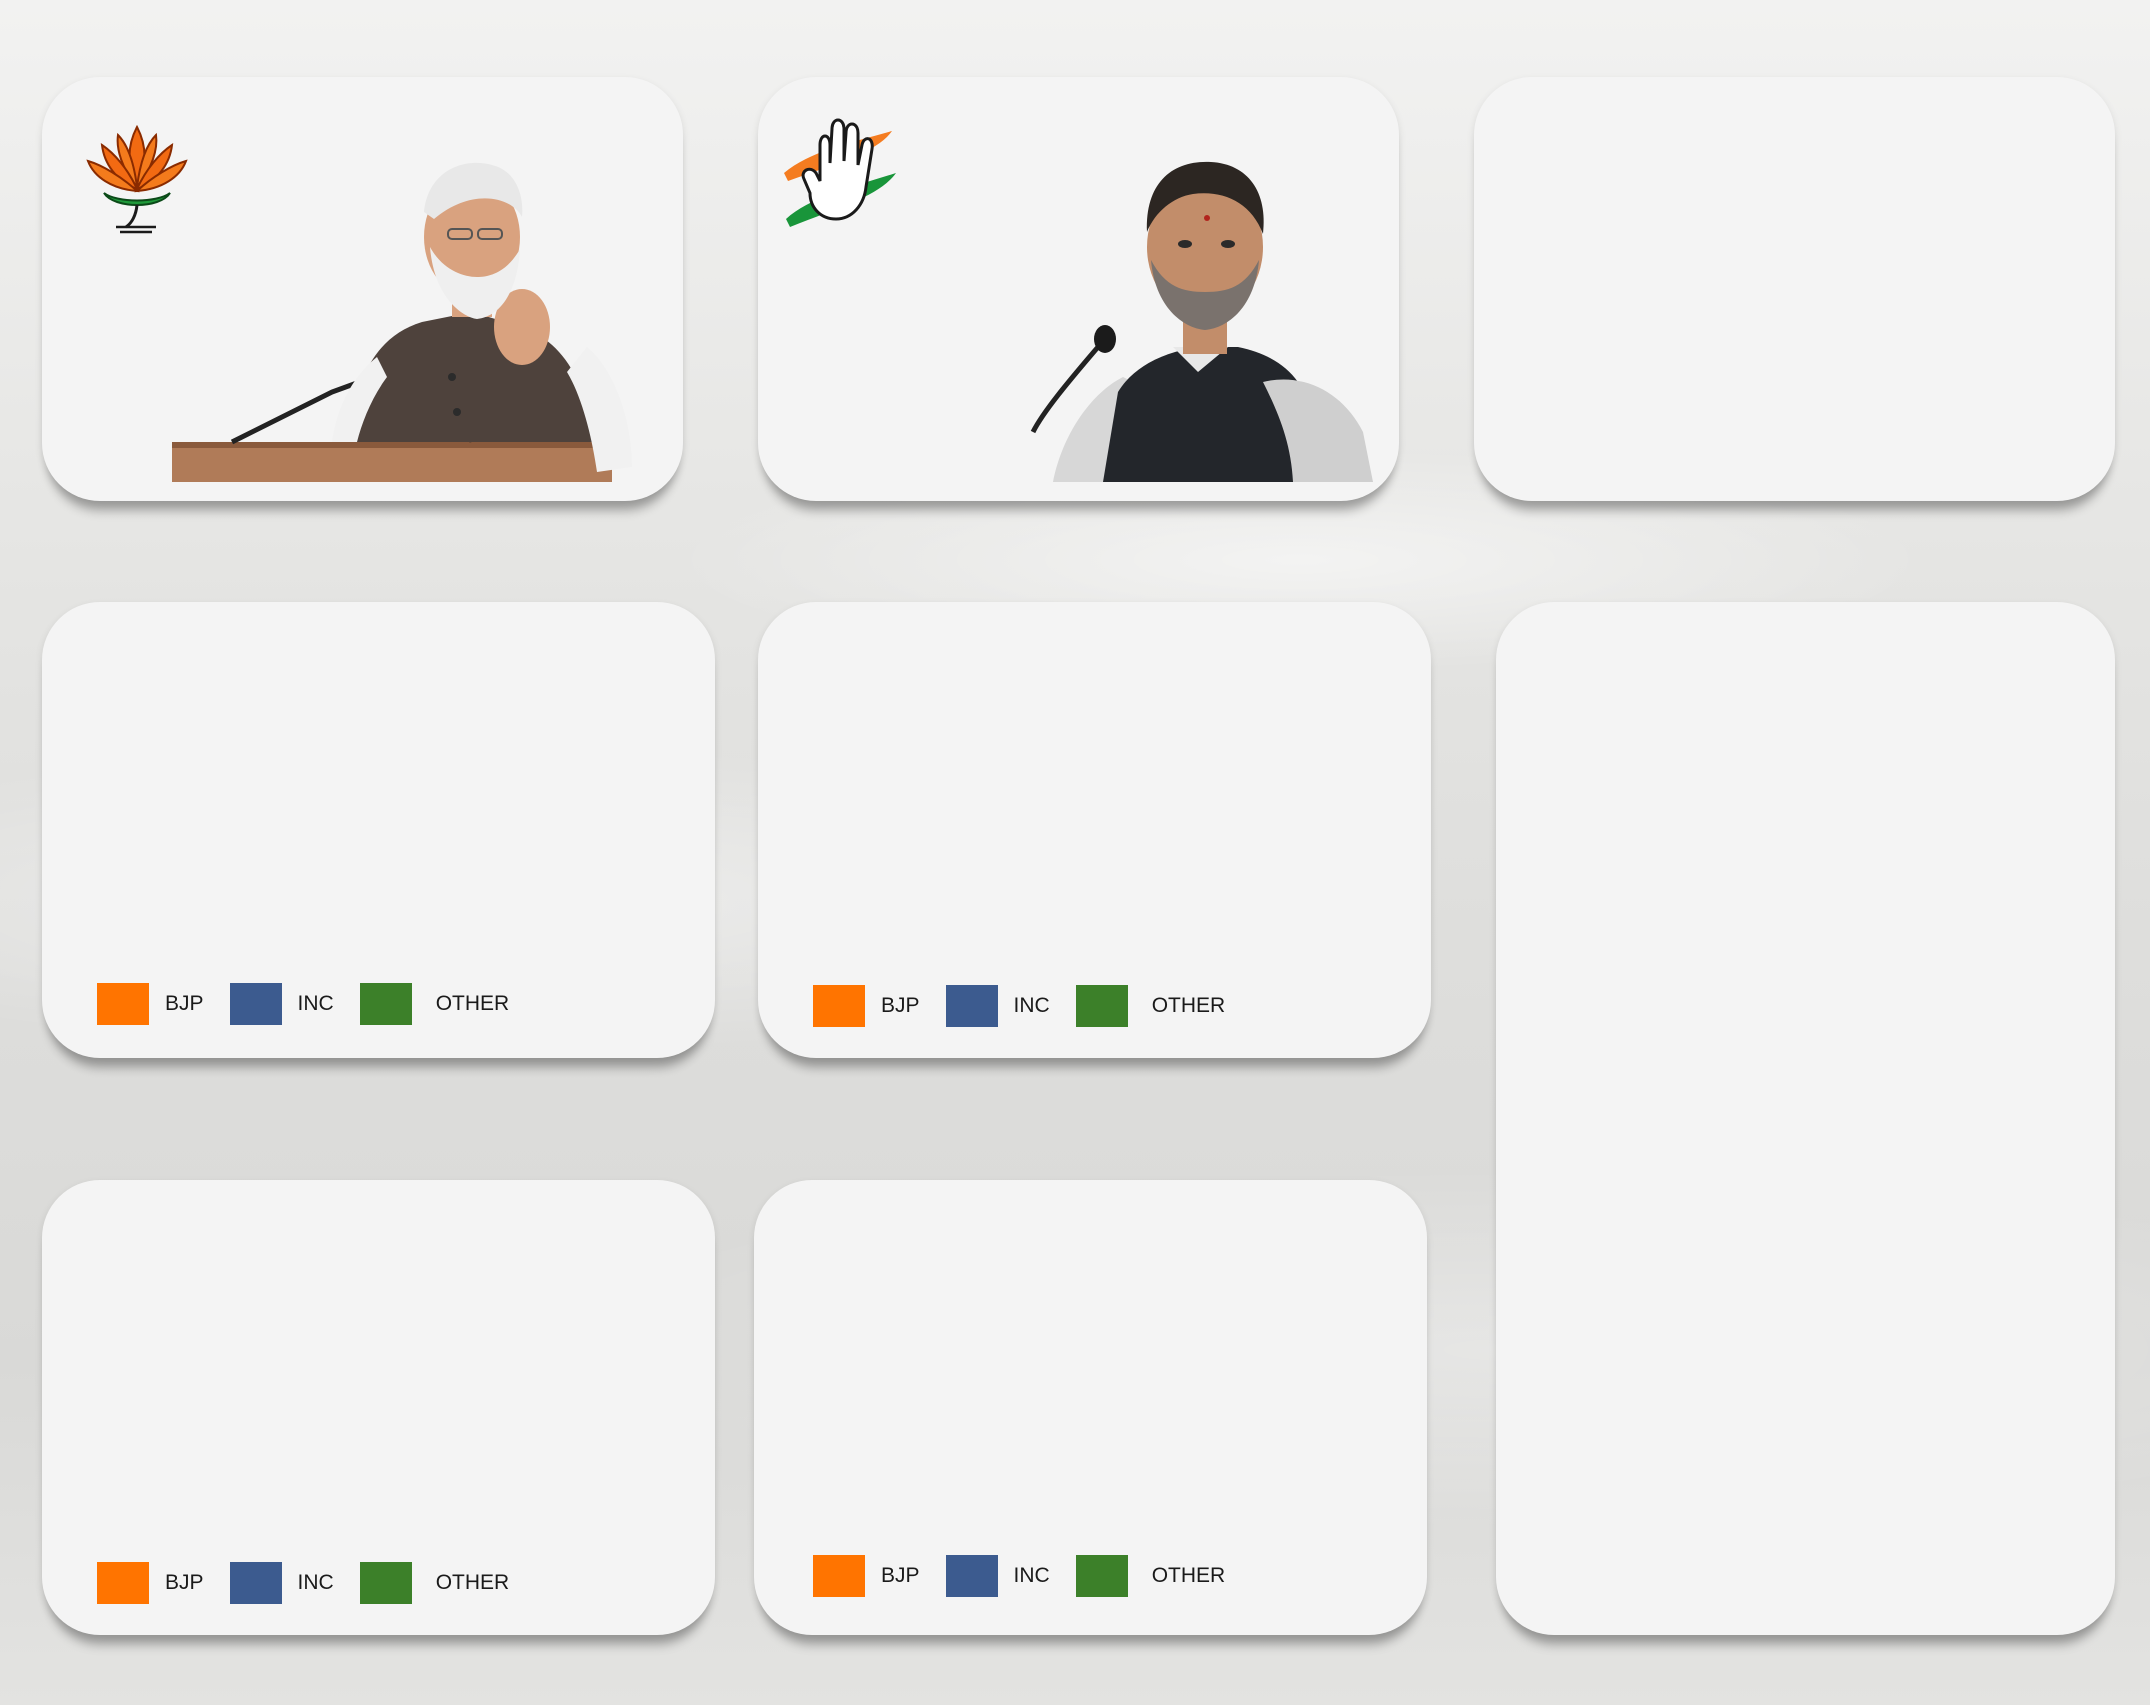 The height and width of the screenshot is (1705, 2150). Describe the element at coordinates (1094, 830) in the screenshot. I see `chart-card-2: BJP INC OTHER` at that location.